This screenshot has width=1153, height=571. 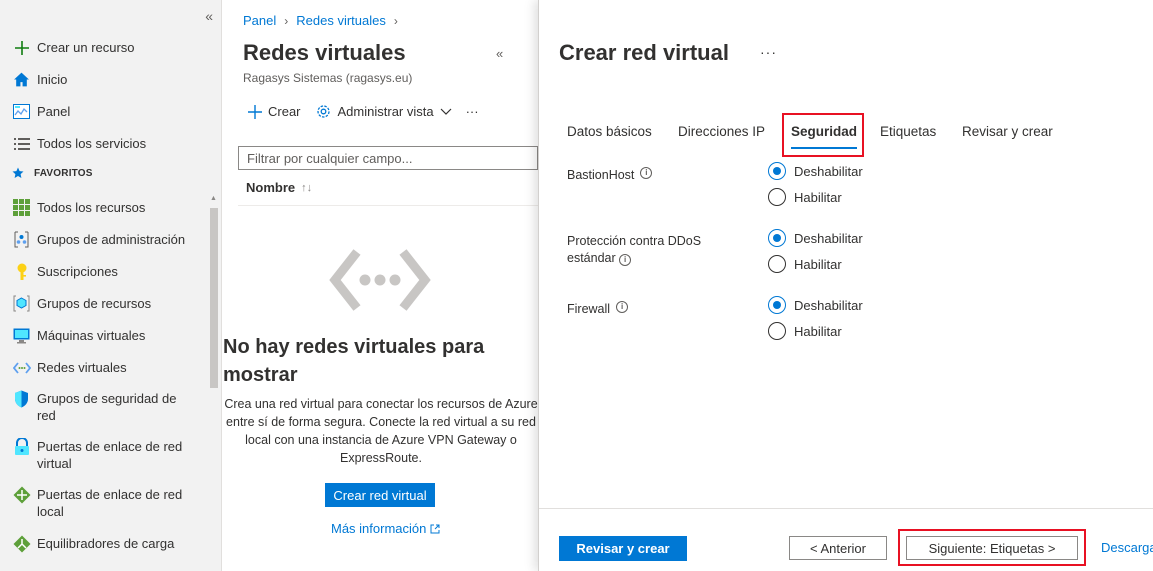 I want to click on download-template-link: Descargar, so click(x=1127, y=547).